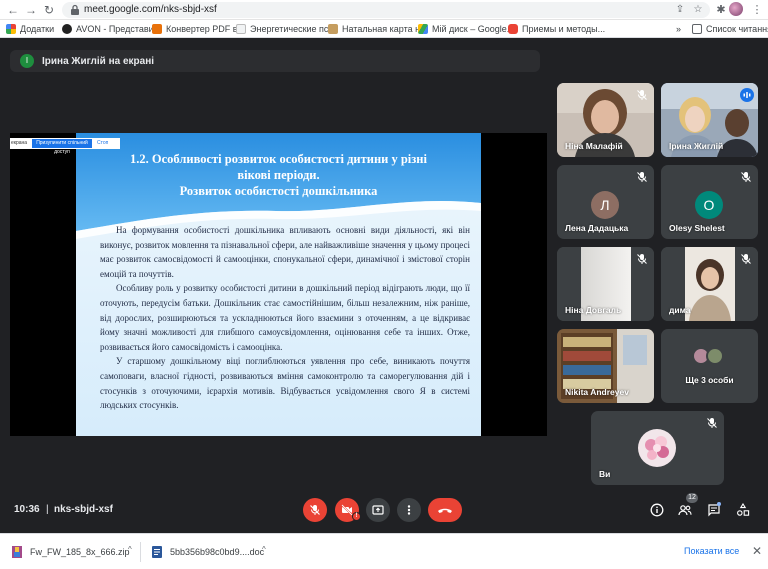 The image size is (768, 569). I want to click on participant-tile: Л Лена Дадацька, so click(605, 202).